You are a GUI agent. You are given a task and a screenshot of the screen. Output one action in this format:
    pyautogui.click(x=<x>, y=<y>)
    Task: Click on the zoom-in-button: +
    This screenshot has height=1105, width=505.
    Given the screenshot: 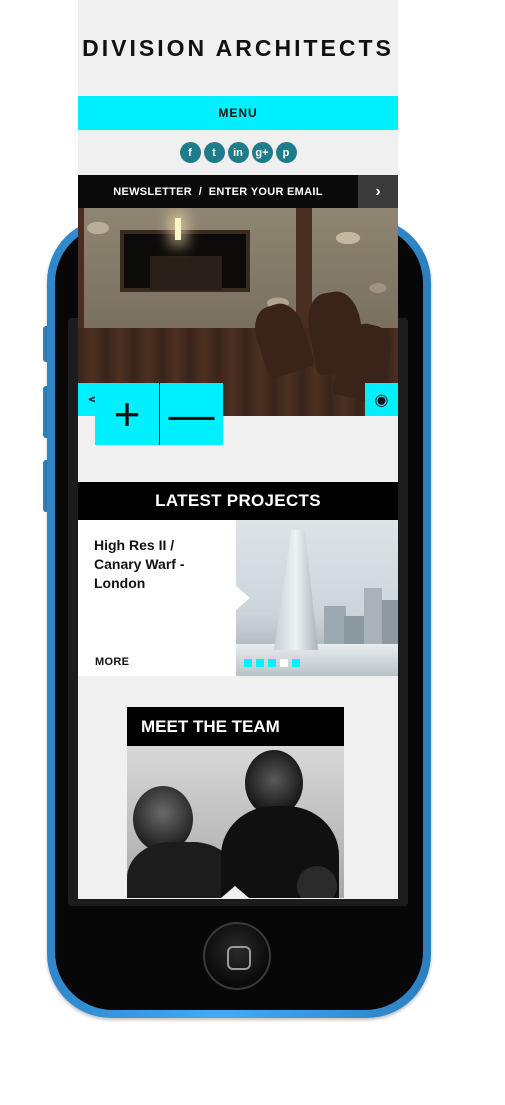 What is the action you would take?
    pyautogui.click(x=127, y=414)
    